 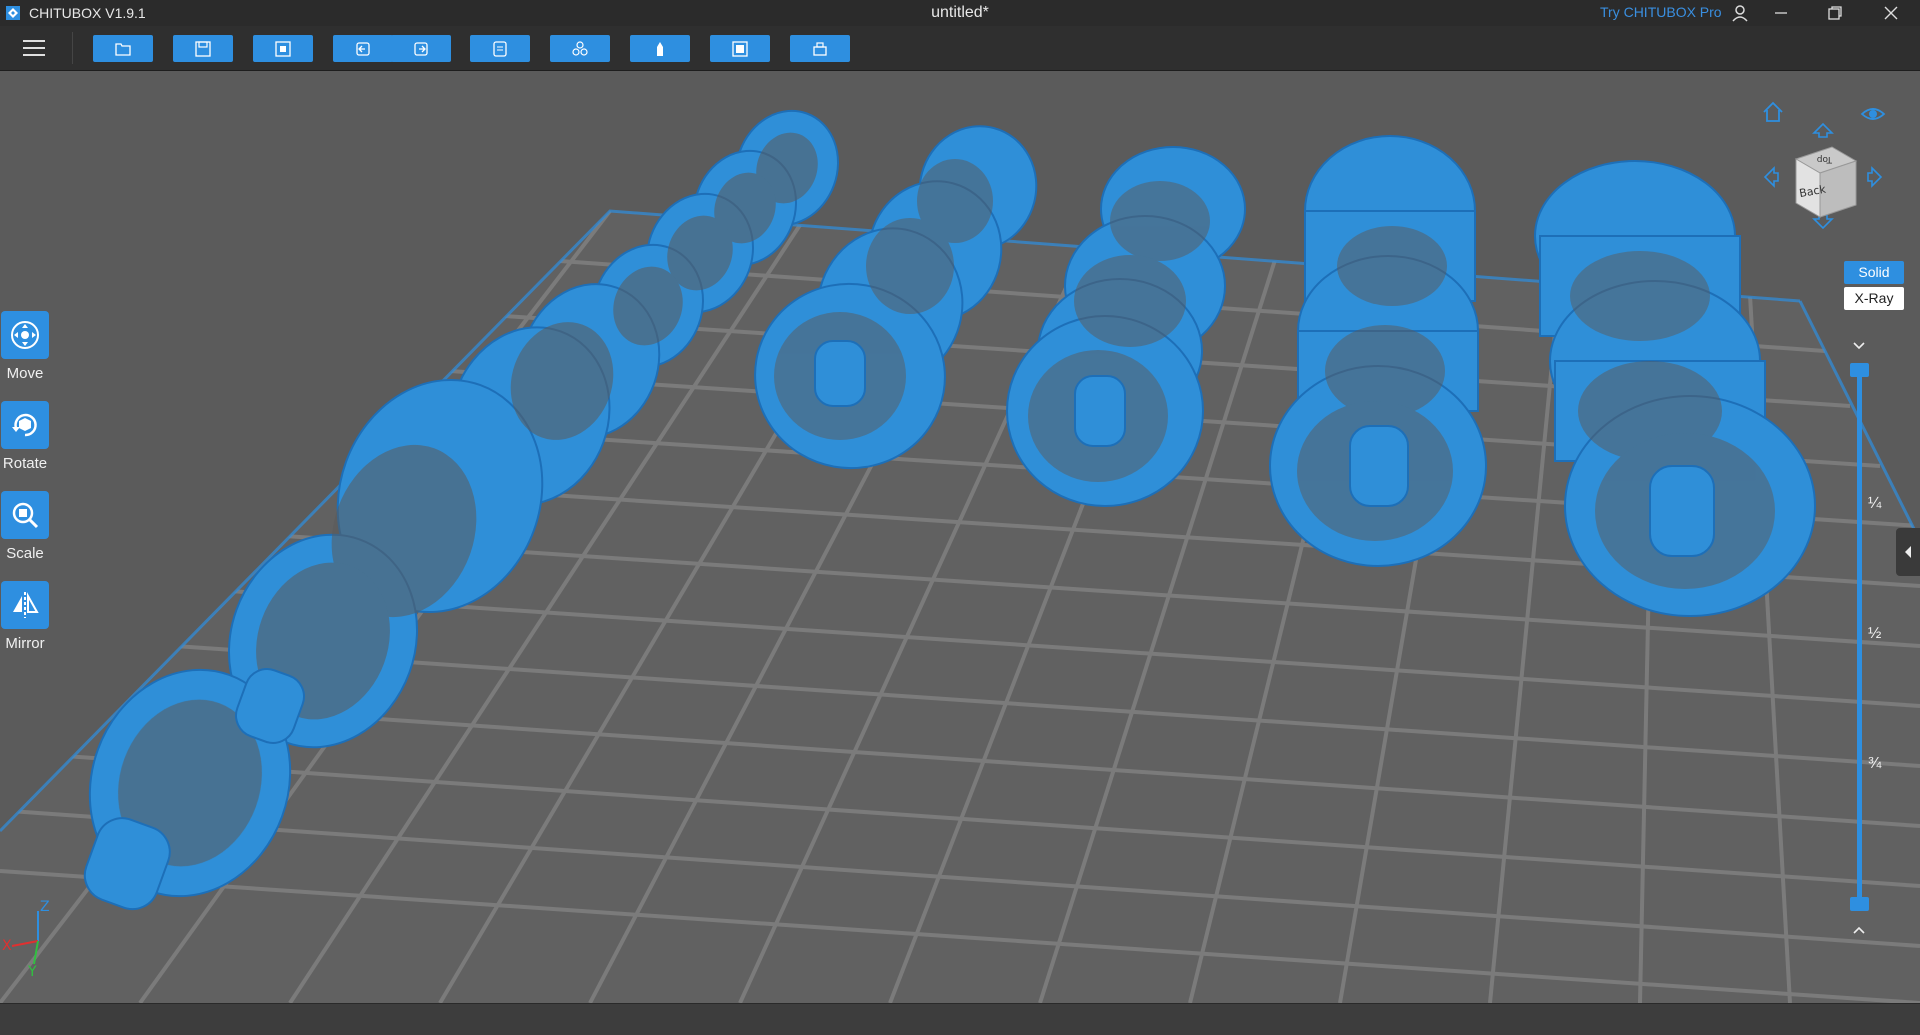 I want to click on mirror-icon, so click(x=26, y=605).